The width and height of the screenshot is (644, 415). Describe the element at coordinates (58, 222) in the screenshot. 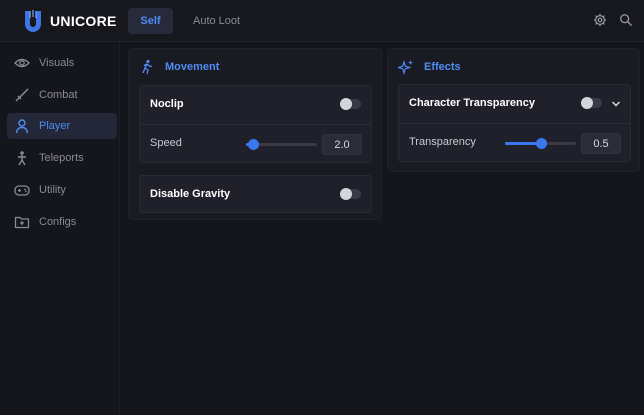

I see `sidebar-item-label: Configs` at that location.